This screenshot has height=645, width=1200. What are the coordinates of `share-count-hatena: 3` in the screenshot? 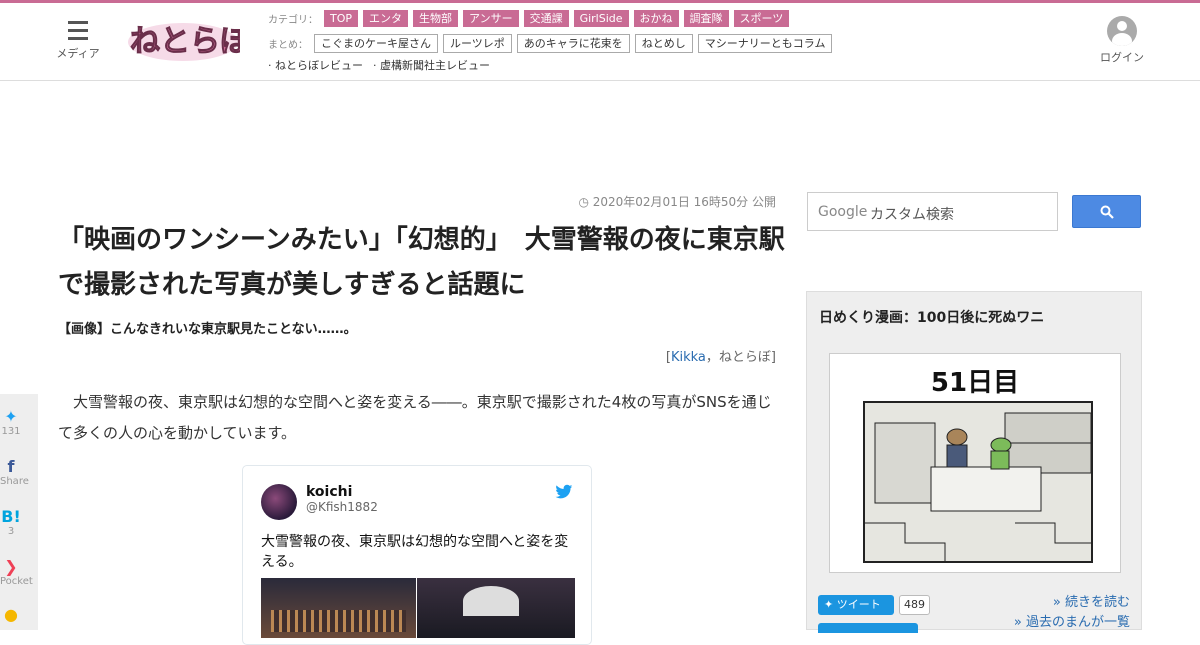 It's located at (11, 531).